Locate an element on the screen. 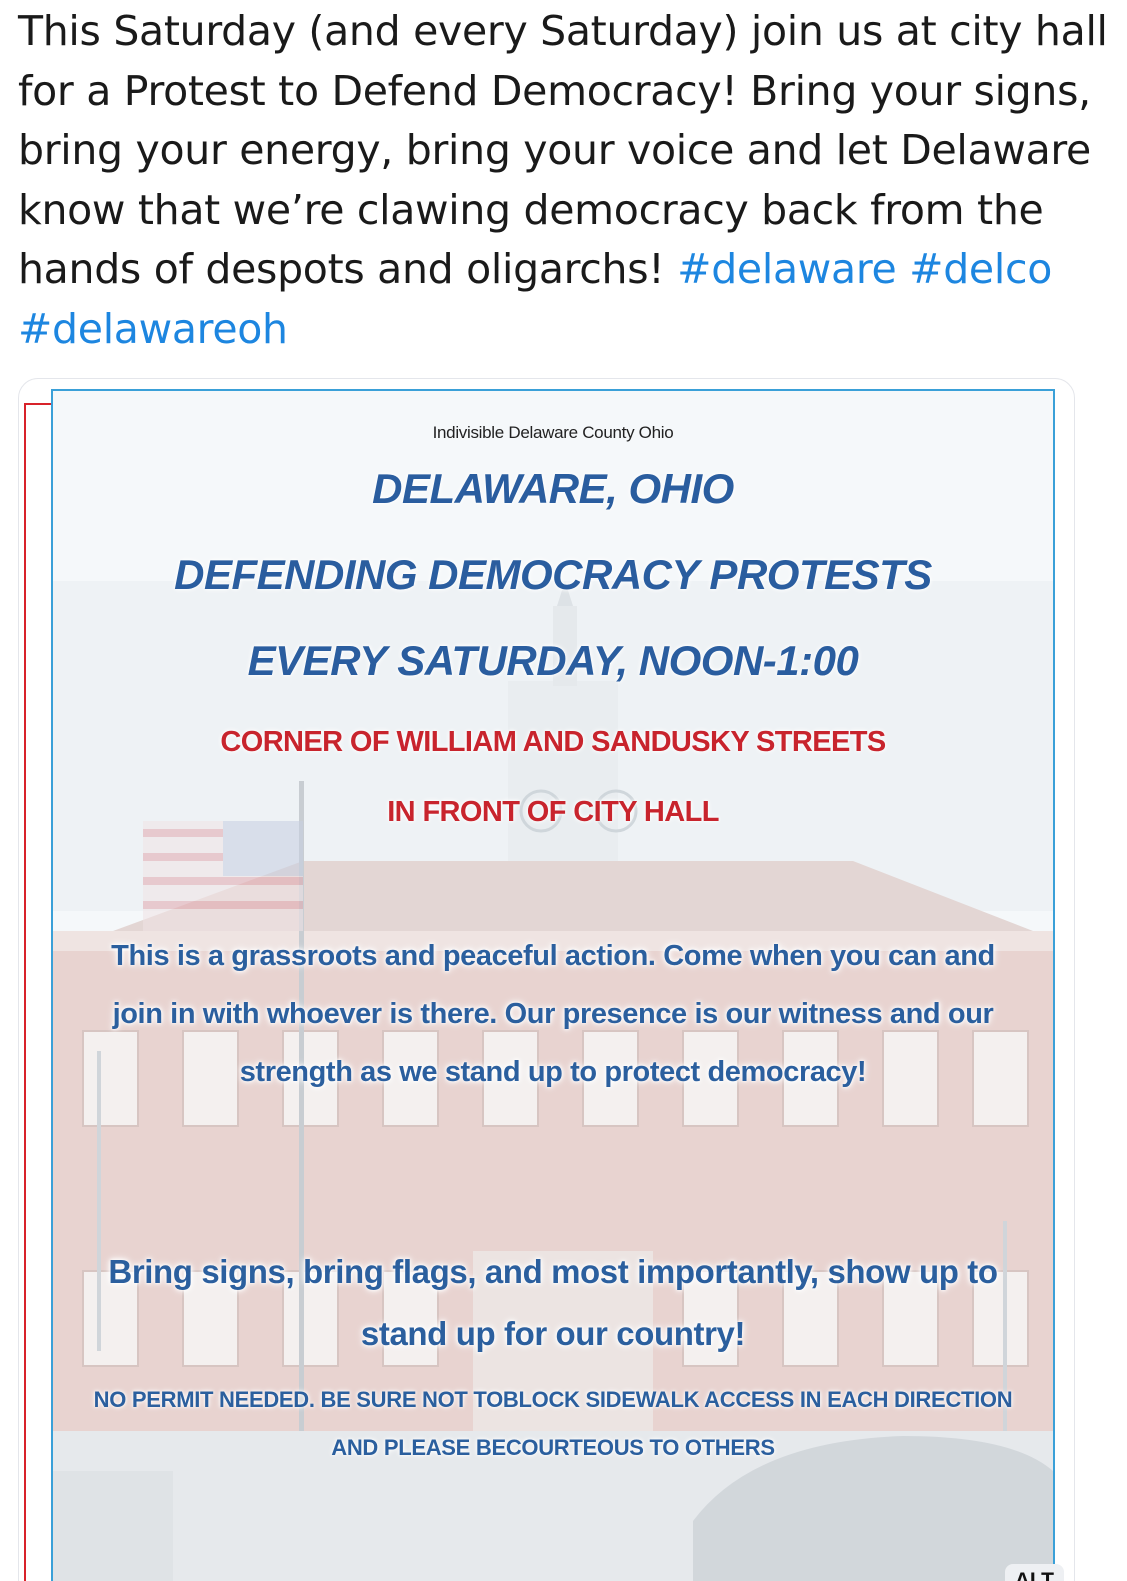 The height and width of the screenshot is (1581, 1127). flyer-heading-location: DELAWARE, OHIO is located at coordinates (553, 488).